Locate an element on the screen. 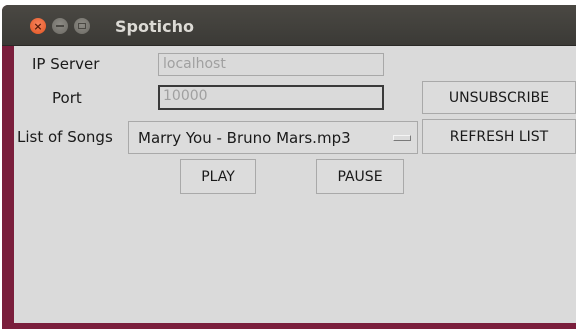  song-select: Marry You - Bruno Mars.mp3 is located at coordinates (273, 137).